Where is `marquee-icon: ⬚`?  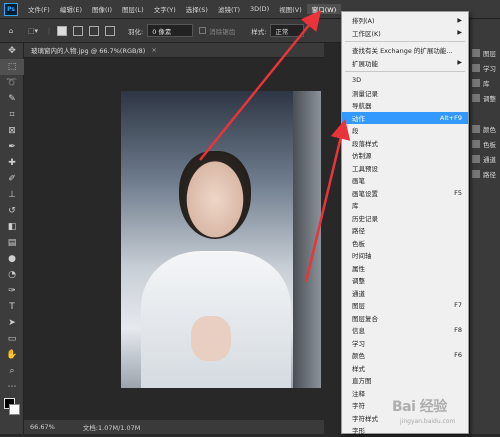
marquee-icon: ⬚ is located at coordinates (12, 67).